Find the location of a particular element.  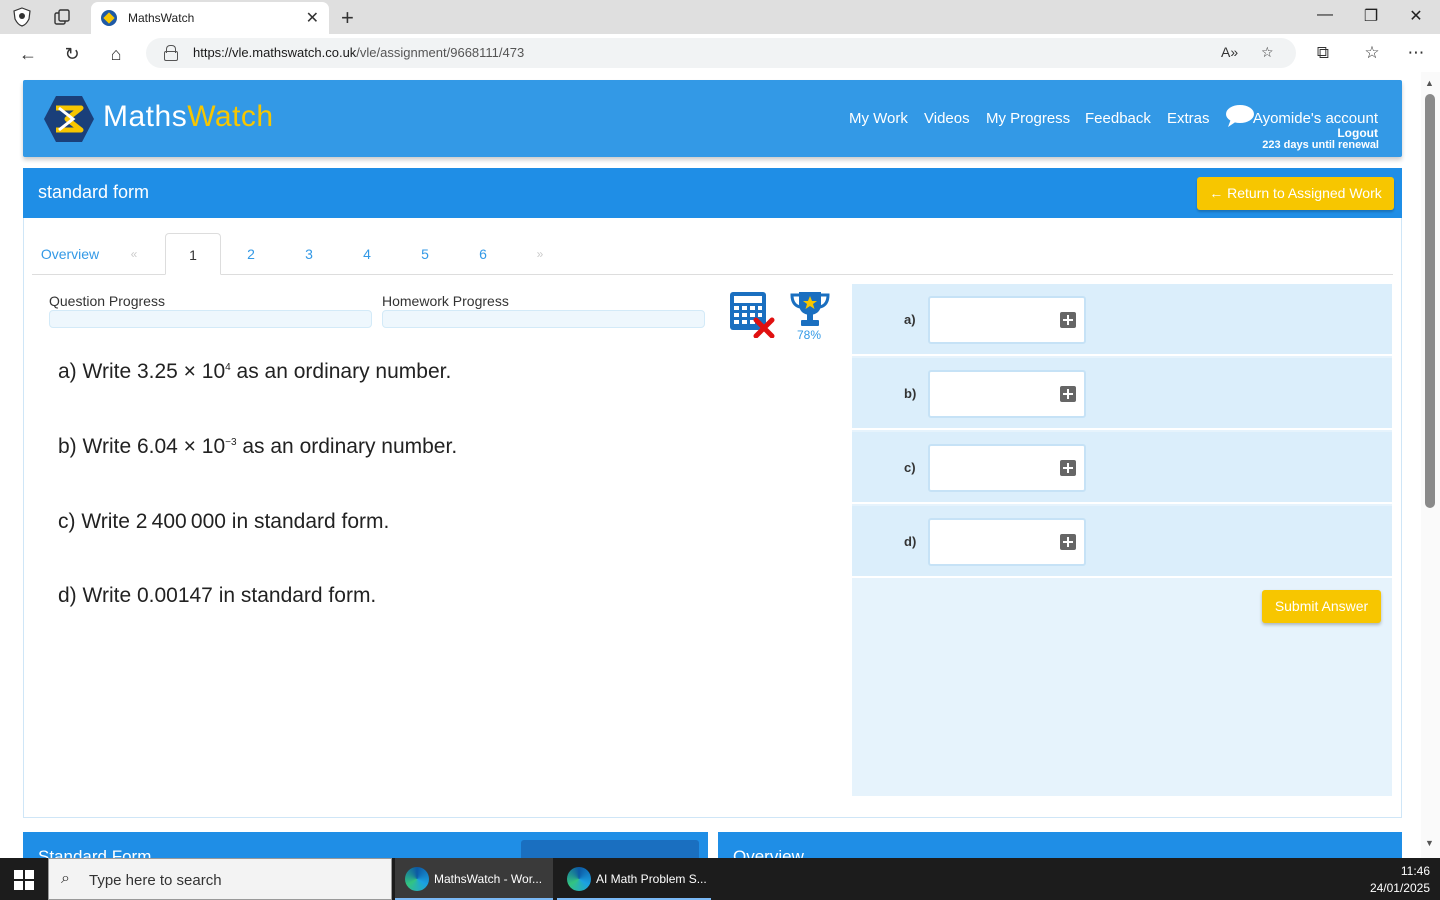

nav-videos: Videos is located at coordinates (947, 118).